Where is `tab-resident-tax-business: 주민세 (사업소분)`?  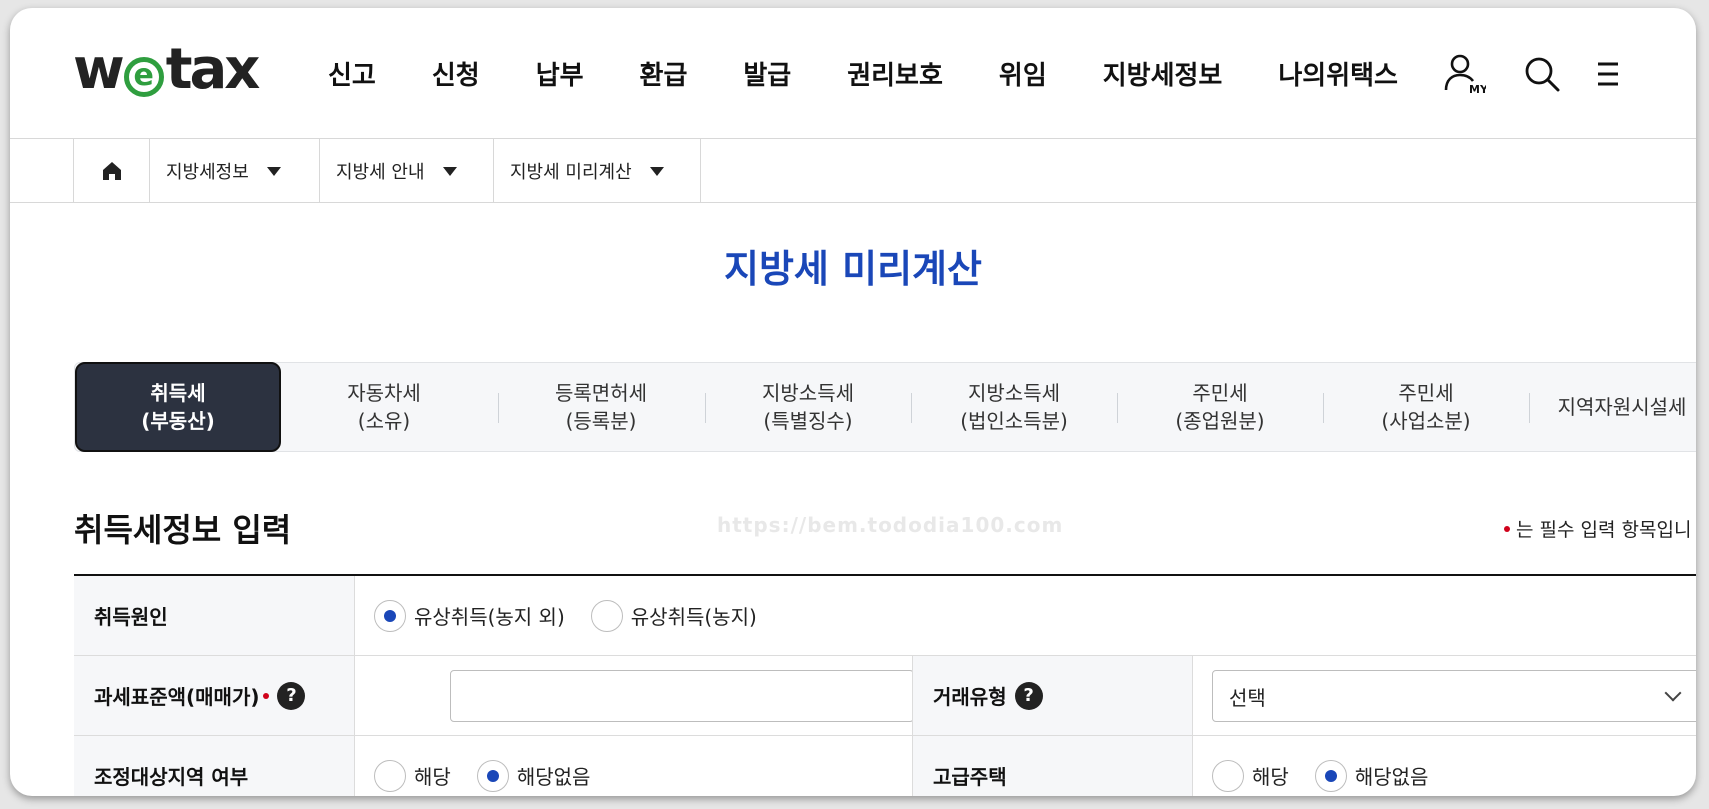
tab-resident-tax-business: 주민세 (사업소분) is located at coordinates (1426, 407).